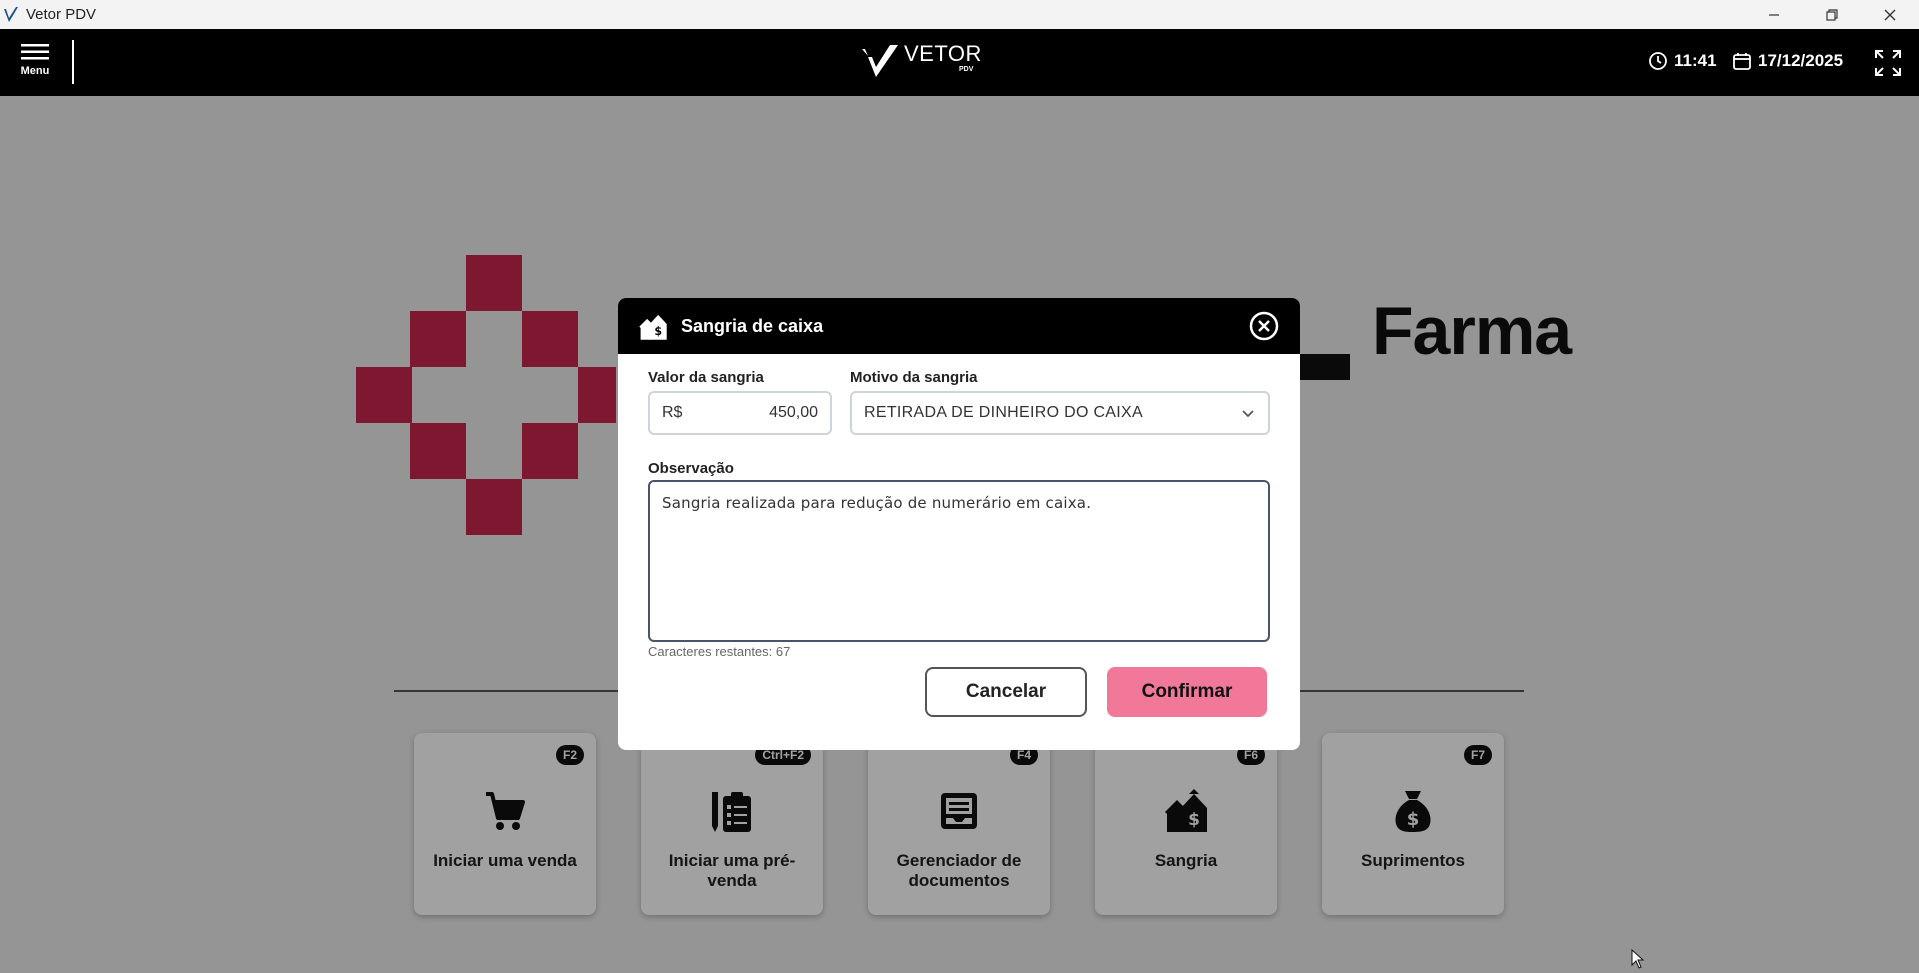  I want to click on restore-icon, so click(1832, 14).